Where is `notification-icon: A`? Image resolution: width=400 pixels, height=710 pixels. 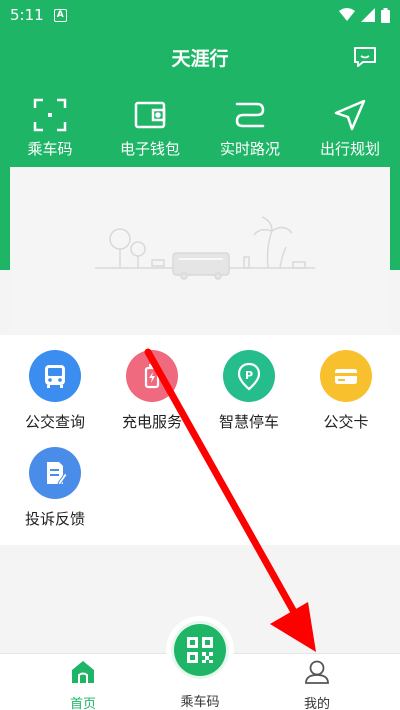 notification-icon: A is located at coordinates (60, 15).